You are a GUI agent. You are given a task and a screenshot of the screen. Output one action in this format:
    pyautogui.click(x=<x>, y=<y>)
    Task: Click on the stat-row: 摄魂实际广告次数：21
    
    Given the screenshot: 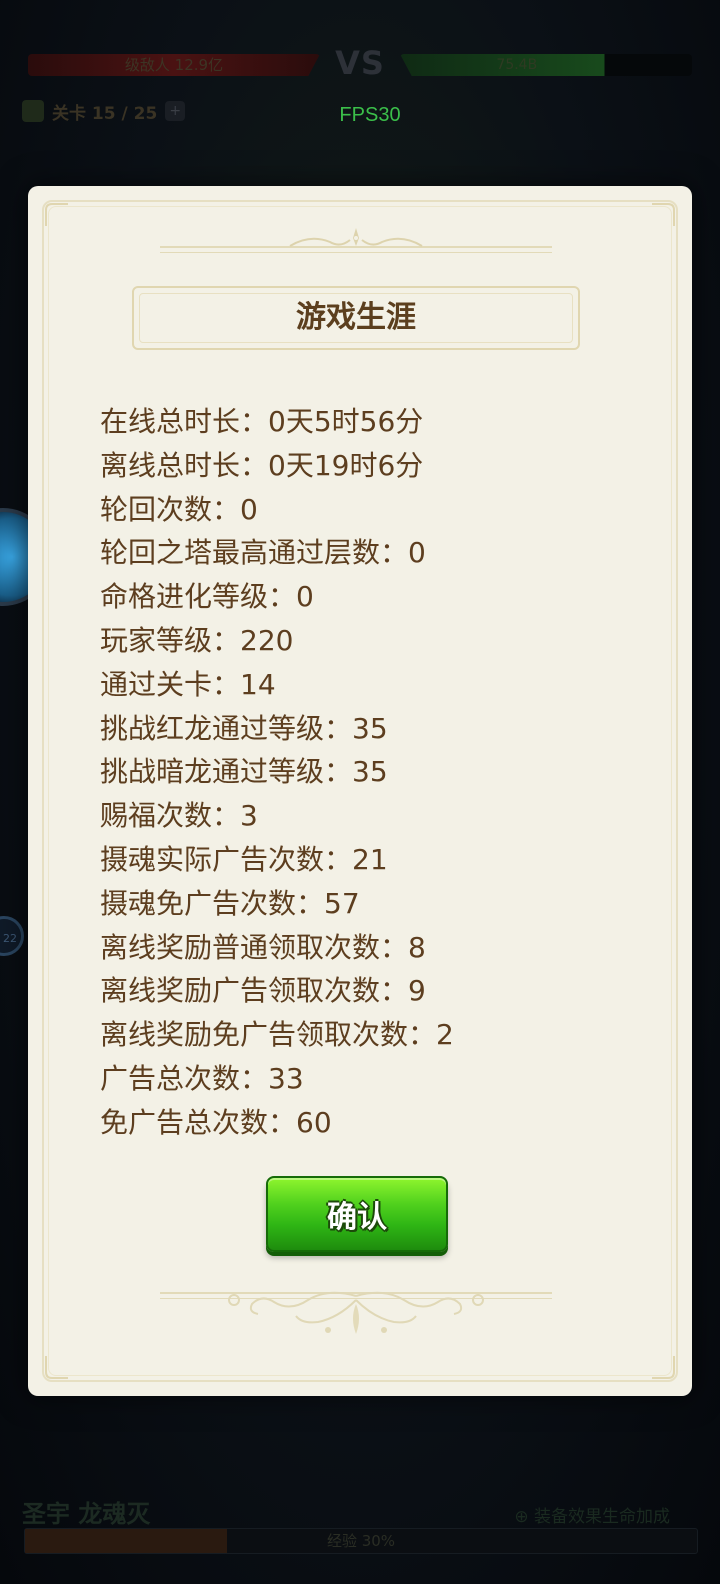 What is the action you would take?
    pyautogui.click(x=380, y=860)
    